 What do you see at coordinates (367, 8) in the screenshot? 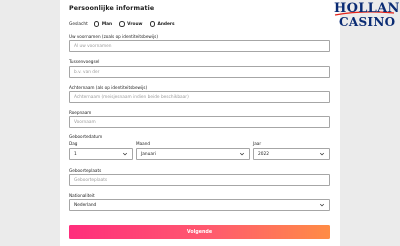
I see `logo-text-top: HOLLAND` at bounding box center [367, 8].